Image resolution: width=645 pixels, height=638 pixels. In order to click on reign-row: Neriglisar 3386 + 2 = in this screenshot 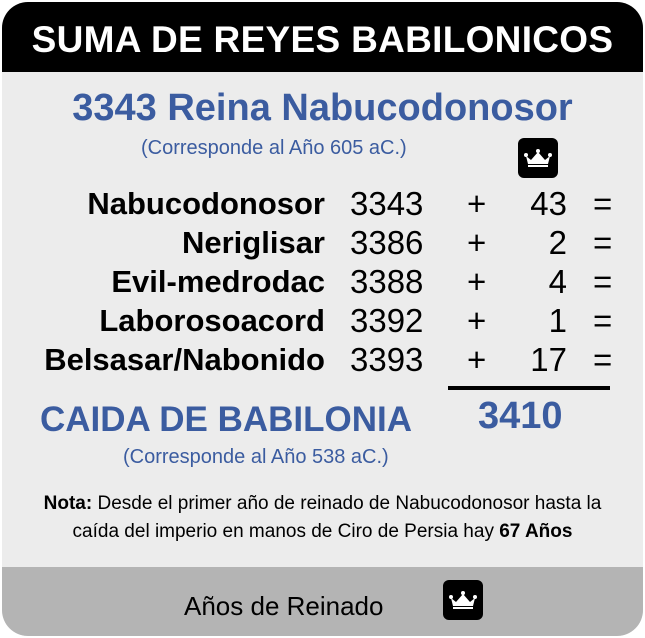, I will do `click(322, 243)`.